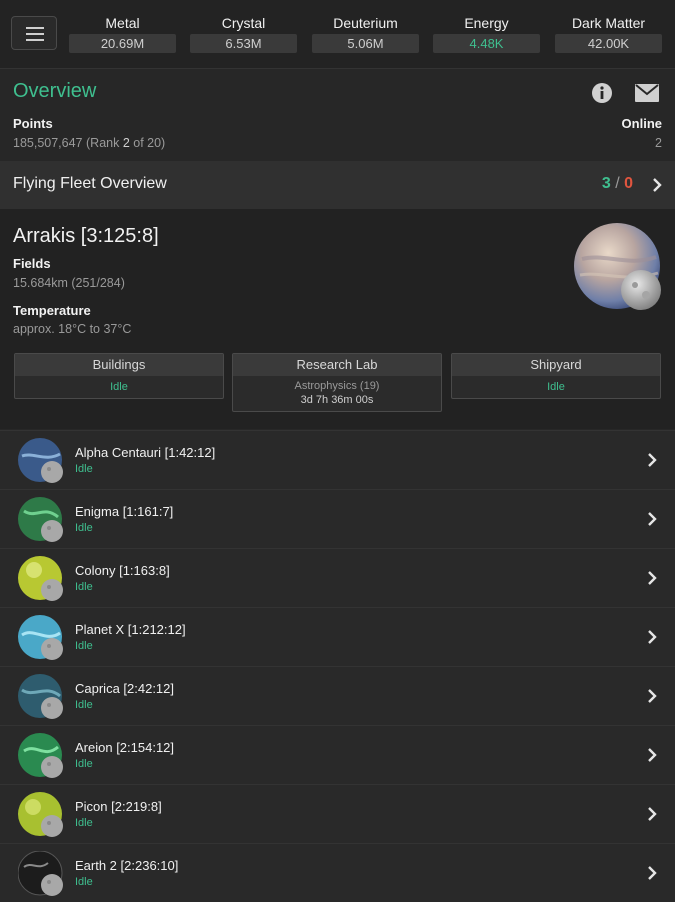 The image size is (675, 902). I want to click on temperature-label: Temperature, so click(52, 310).